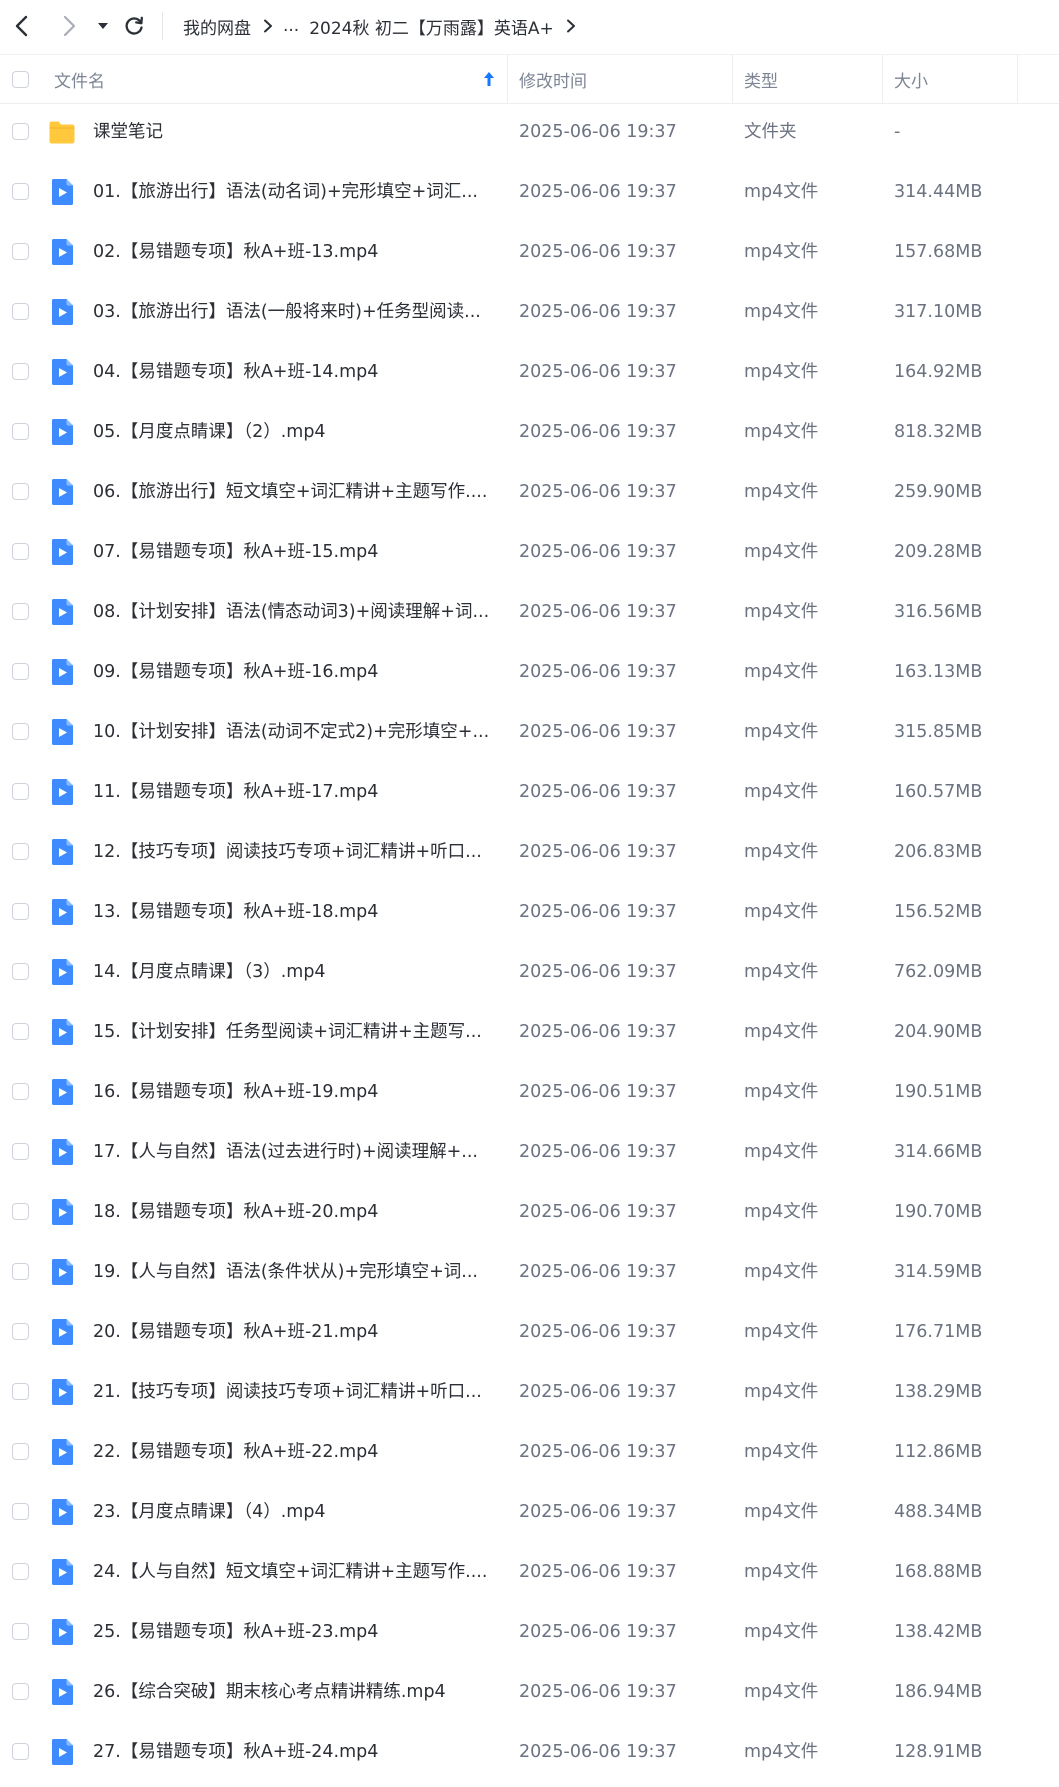 The image size is (1059, 1787). What do you see at coordinates (235, 1332) in the screenshot?
I see `file-name: 20.【易错题专项】秋A+班-21.mp4` at bounding box center [235, 1332].